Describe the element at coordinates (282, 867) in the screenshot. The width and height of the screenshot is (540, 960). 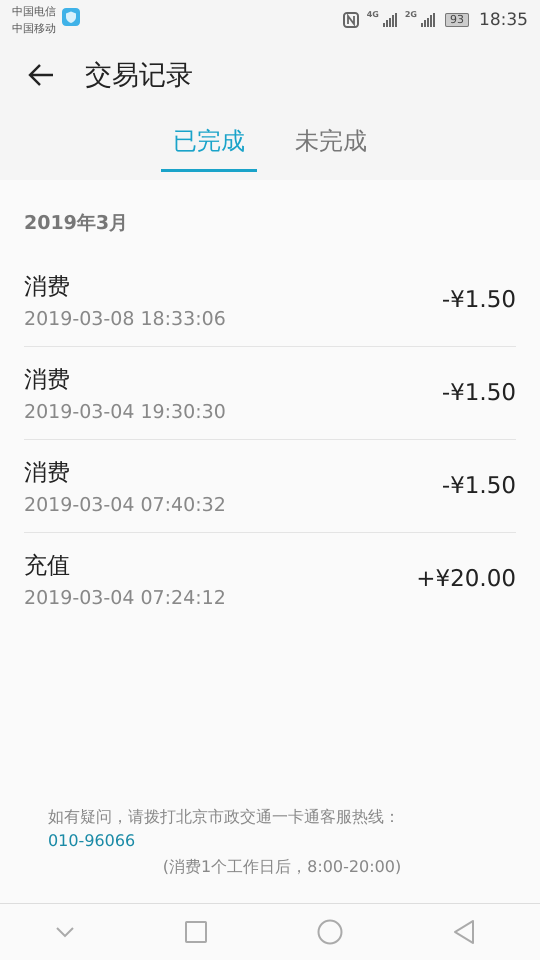
I see `service-hours: (消费1个工作日后，8:00-20:00)` at that location.